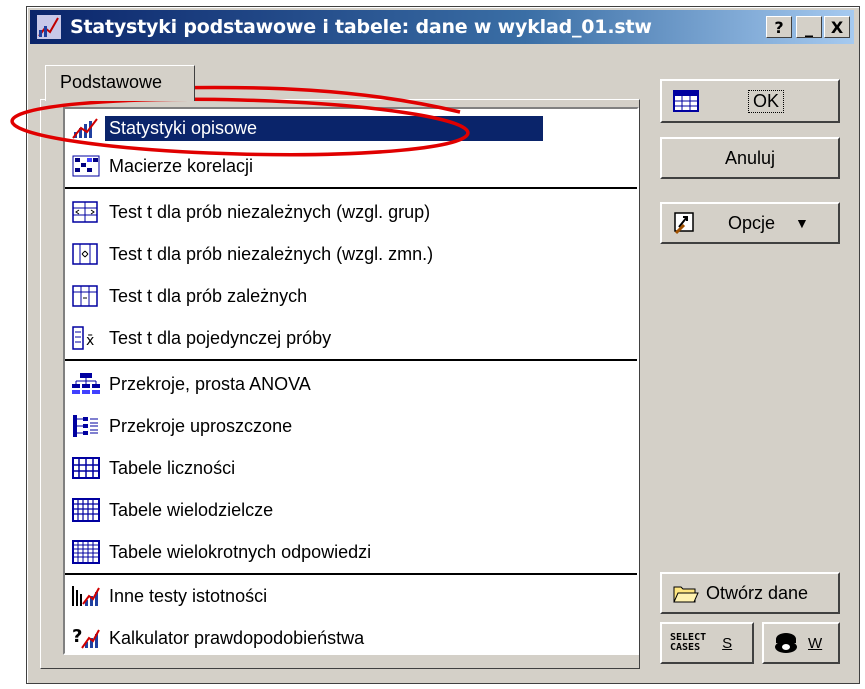  I want to click on select-cases-icon: SELECT CASES, so click(688, 643).